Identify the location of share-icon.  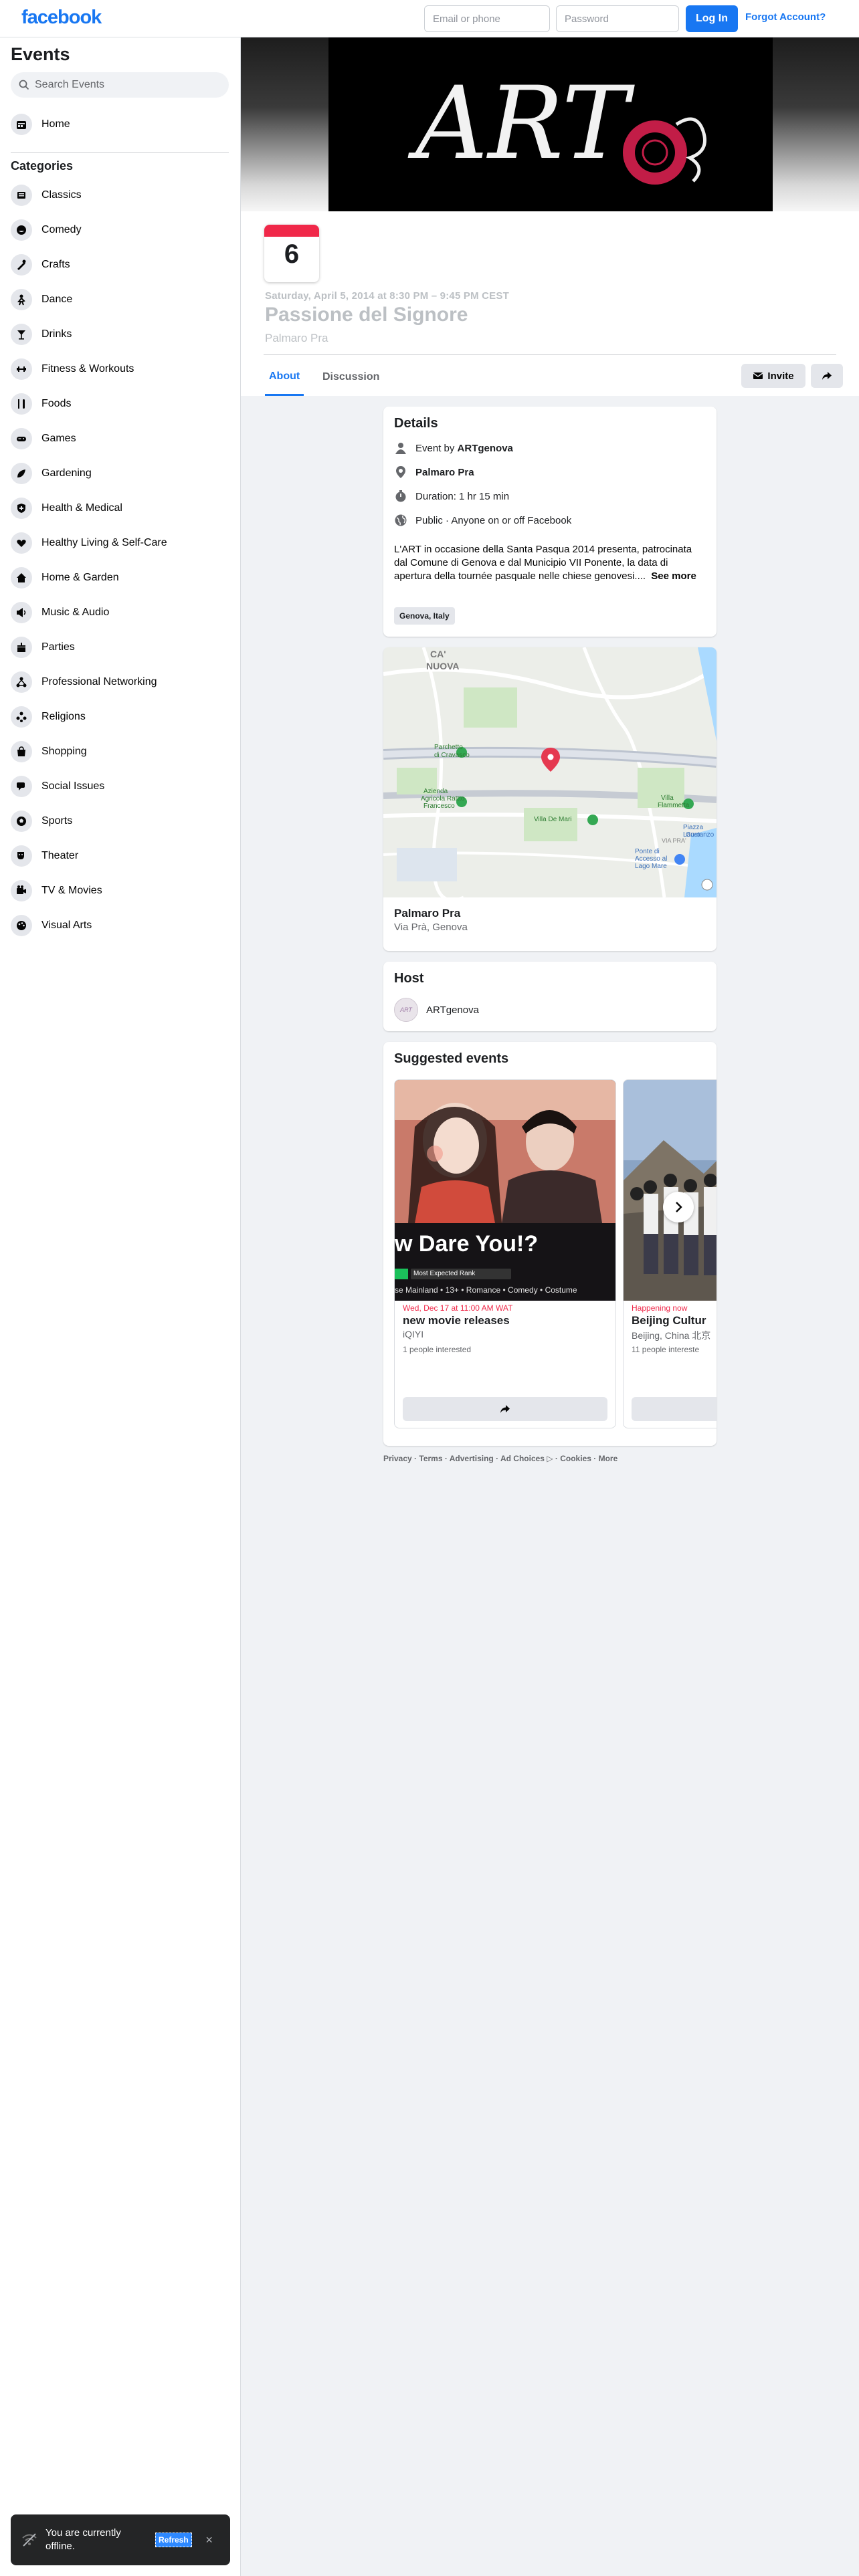
(505, 1409).